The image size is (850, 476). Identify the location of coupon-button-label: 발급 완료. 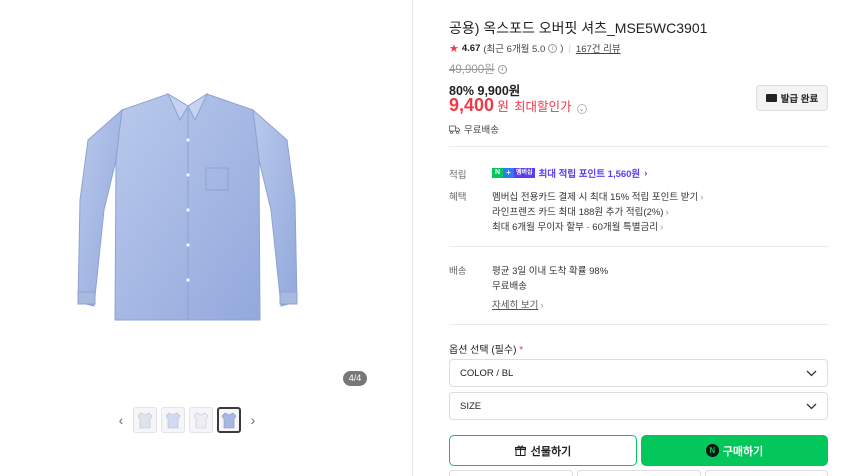
(799, 99).